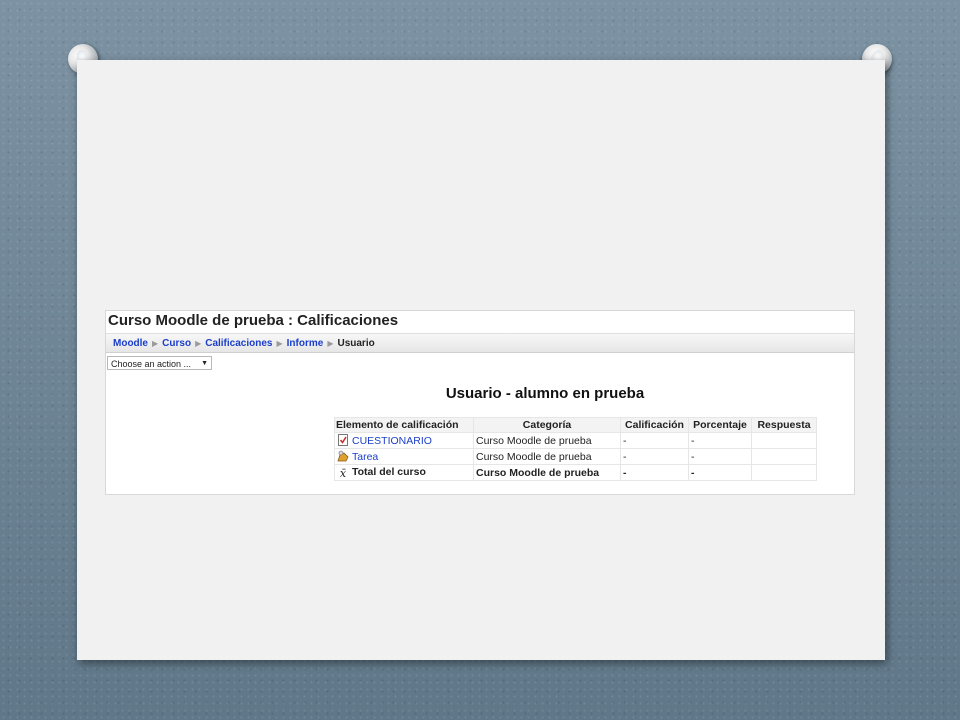 This screenshot has width=960, height=720. I want to click on column-header-grade: Calificación, so click(654, 425).